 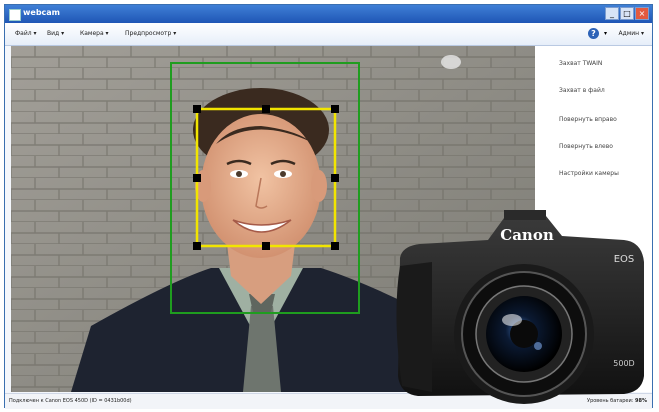 What do you see at coordinates (589, 173) in the screenshot?
I see `action-camera-settings: Настройки камеры` at bounding box center [589, 173].